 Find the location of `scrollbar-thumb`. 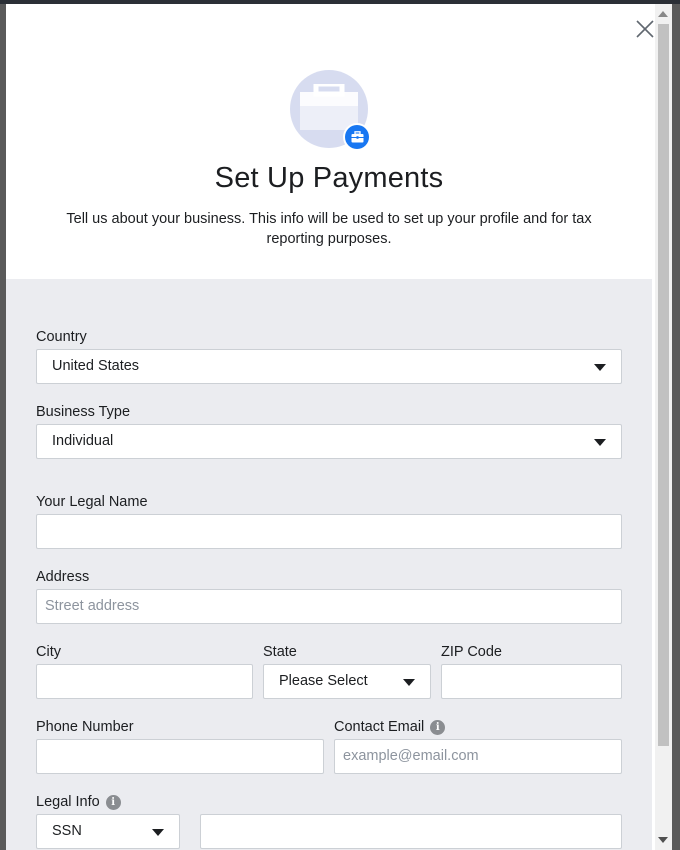

scrollbar-thumb is located at coordinates (663, 385).